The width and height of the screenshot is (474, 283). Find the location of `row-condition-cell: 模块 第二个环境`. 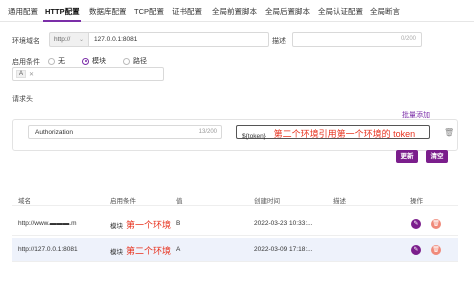

row-condition-cell: 模块 第二个环境 is located at coordinates (140, 250).